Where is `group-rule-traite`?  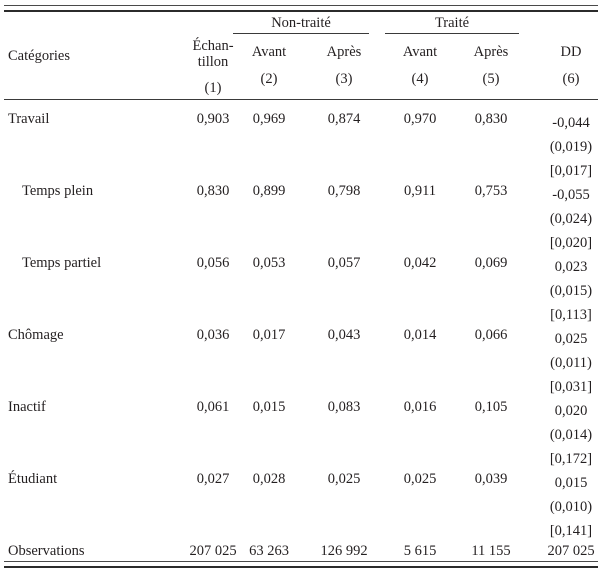 group-rule-traite is located at coordinates (452, 33).